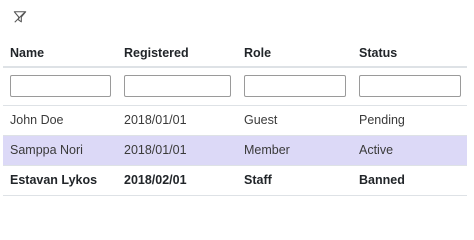  What do you see at coordinates (177, 180) in the screenshot?
I see `cell-registered: 2018/02/01` at bounding box center [177, 180].